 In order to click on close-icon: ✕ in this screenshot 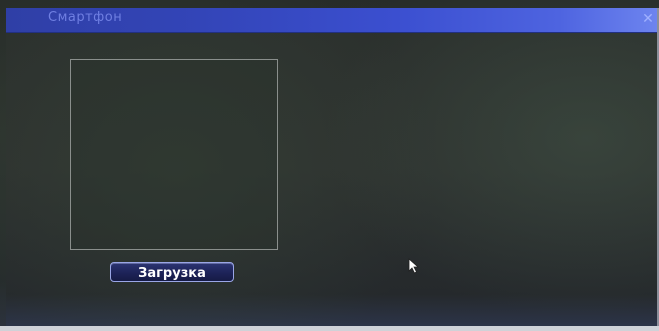, I will do `click(648, 19)`.